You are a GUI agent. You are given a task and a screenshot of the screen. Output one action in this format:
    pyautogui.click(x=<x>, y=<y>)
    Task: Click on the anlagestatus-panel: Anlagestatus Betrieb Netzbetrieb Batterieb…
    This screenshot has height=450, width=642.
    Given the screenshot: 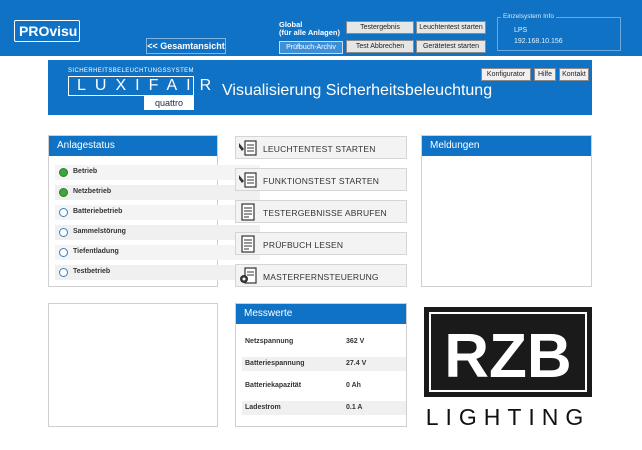 What is the action you would take?
    pyautogui.click(x=154, y=211)
    